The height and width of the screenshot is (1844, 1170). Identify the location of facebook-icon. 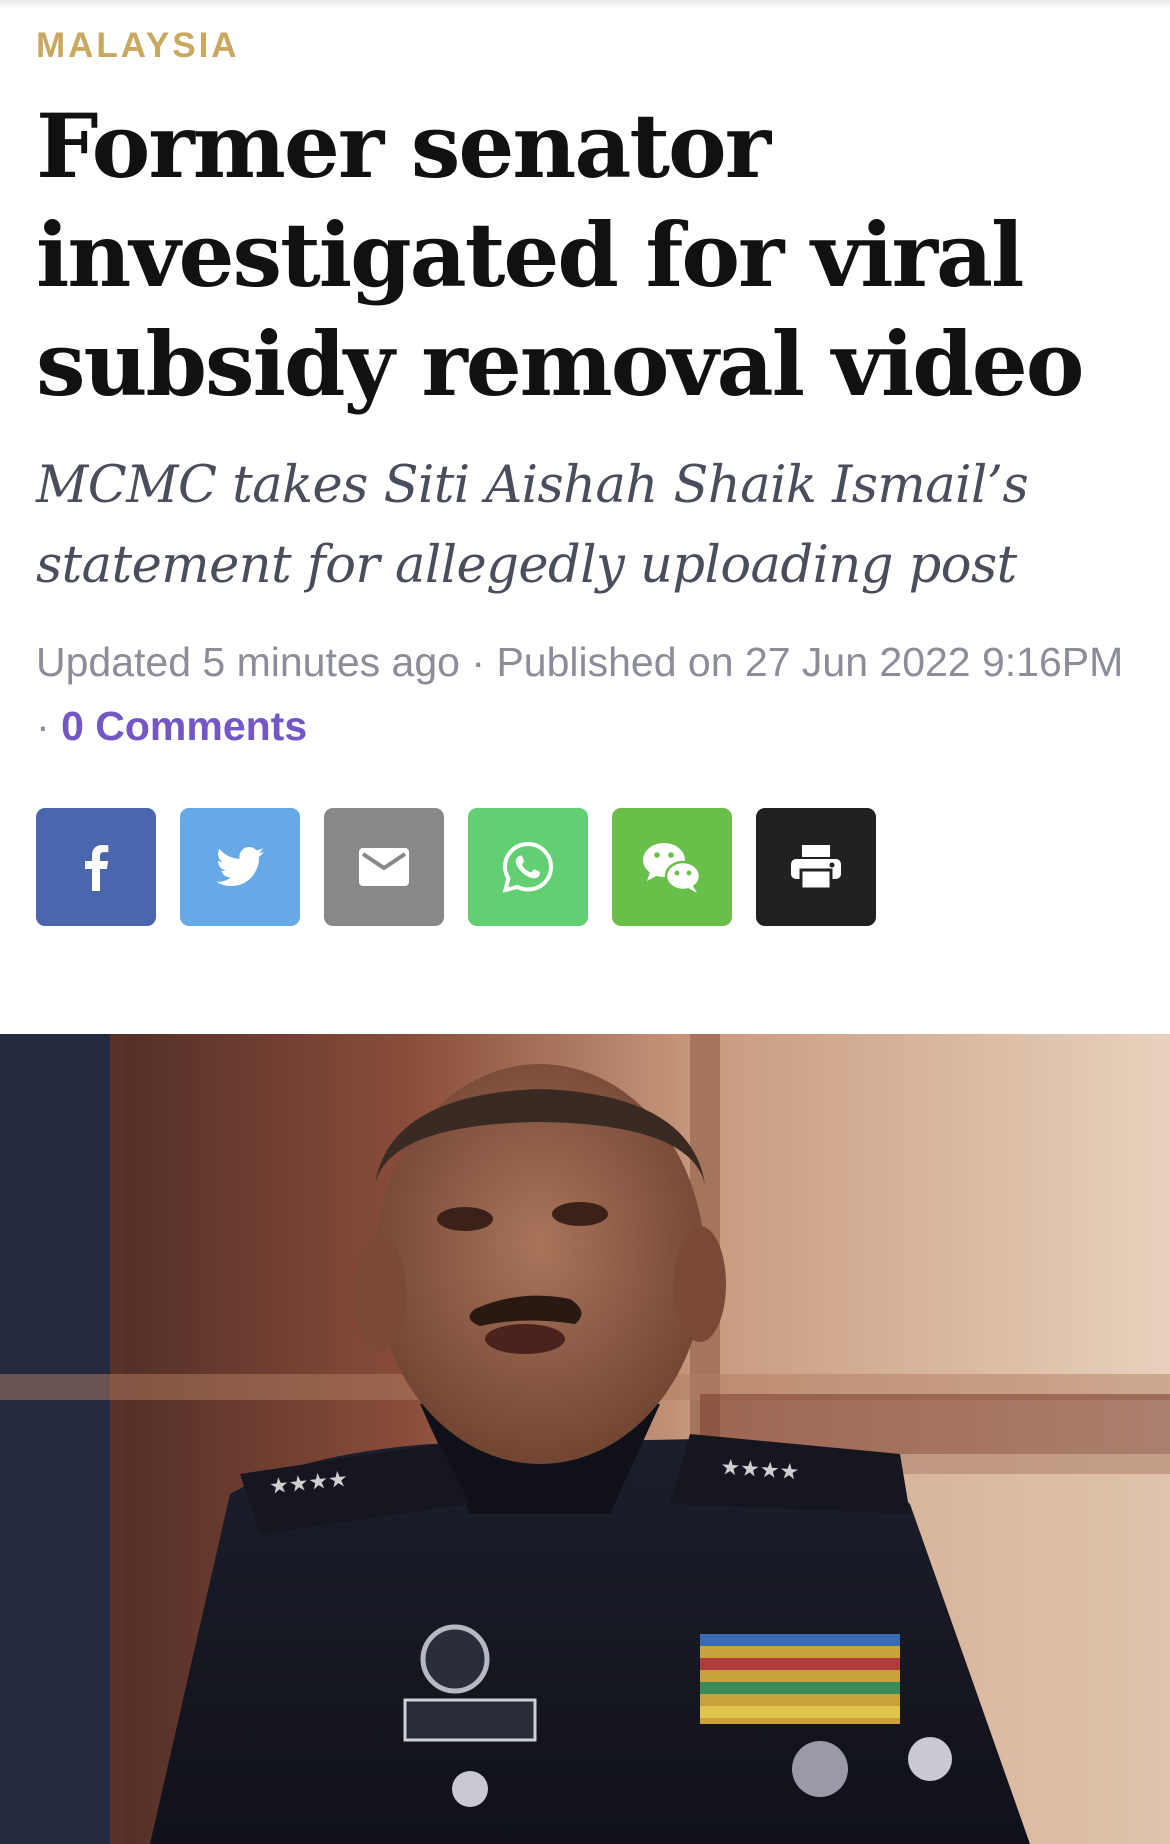
(97, 868).